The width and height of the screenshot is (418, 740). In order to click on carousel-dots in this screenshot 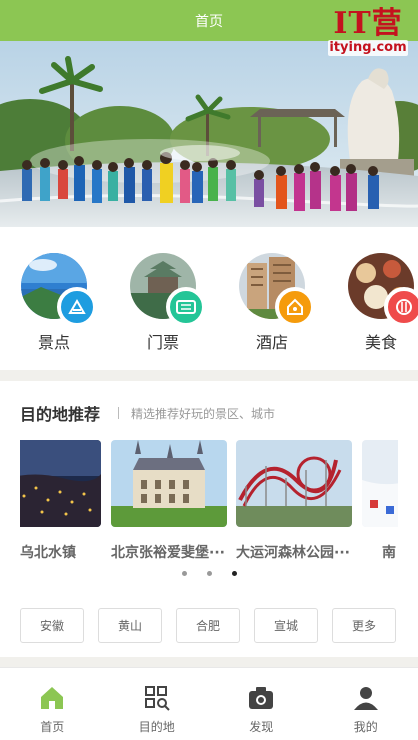, I will do `click(209, 573)`.